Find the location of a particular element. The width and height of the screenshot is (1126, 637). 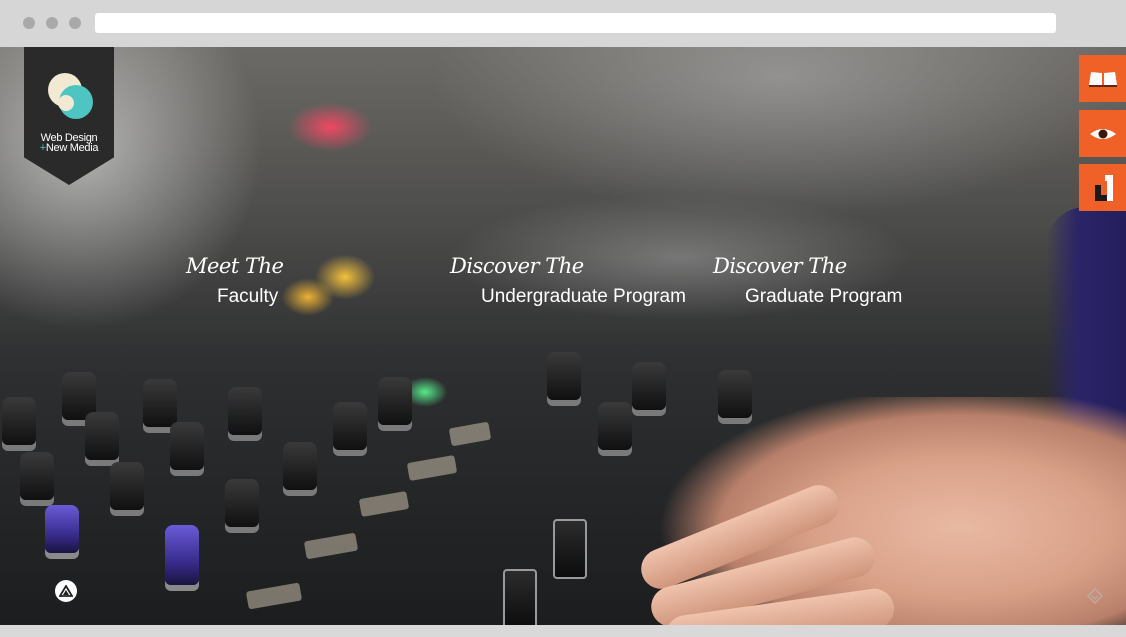

side-button-eye is located at coordinates (1102, 133).